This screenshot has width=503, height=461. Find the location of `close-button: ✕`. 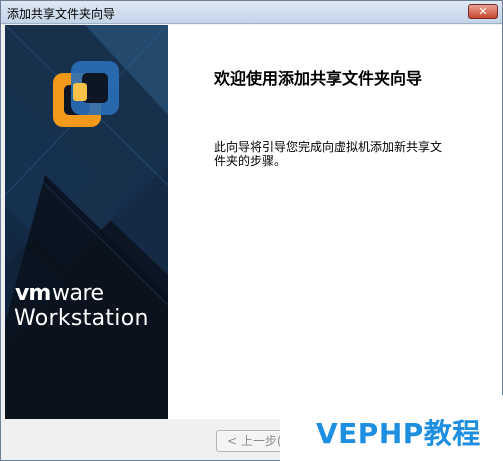

close-button: ✕ is located at coordinates (483, 11).